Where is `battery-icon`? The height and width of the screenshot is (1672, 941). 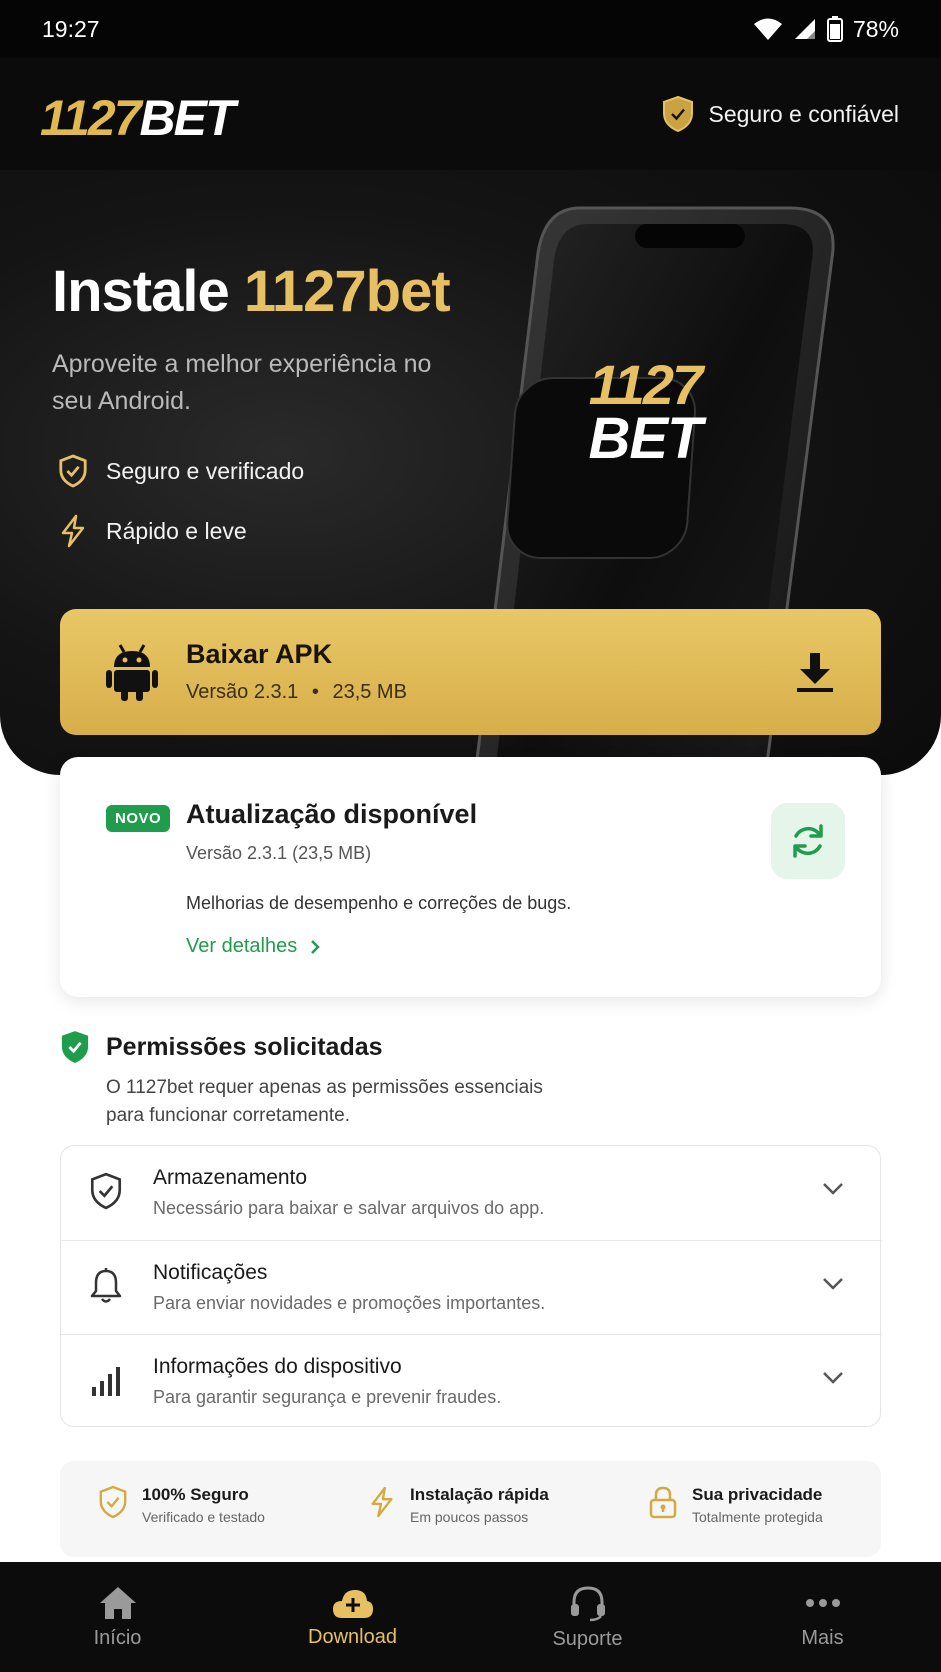 battery-icon is located at coordinates (834, 29).